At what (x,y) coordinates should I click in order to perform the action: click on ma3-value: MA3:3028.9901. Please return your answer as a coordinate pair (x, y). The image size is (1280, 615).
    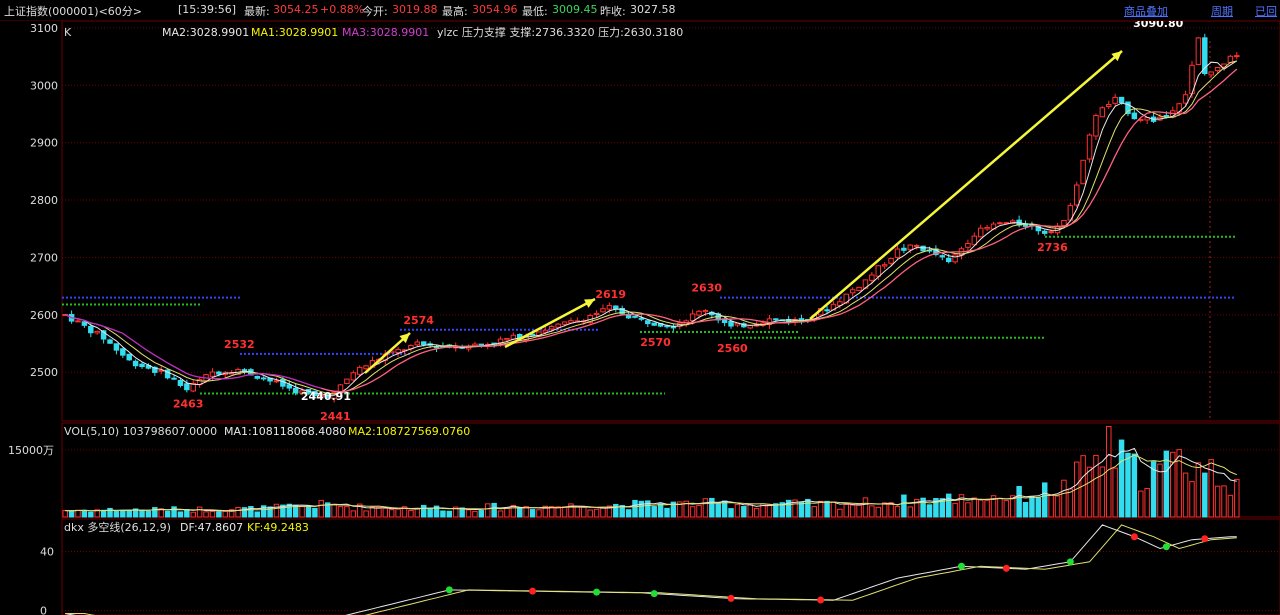
    Looking at the image, I should click on (385, 32).